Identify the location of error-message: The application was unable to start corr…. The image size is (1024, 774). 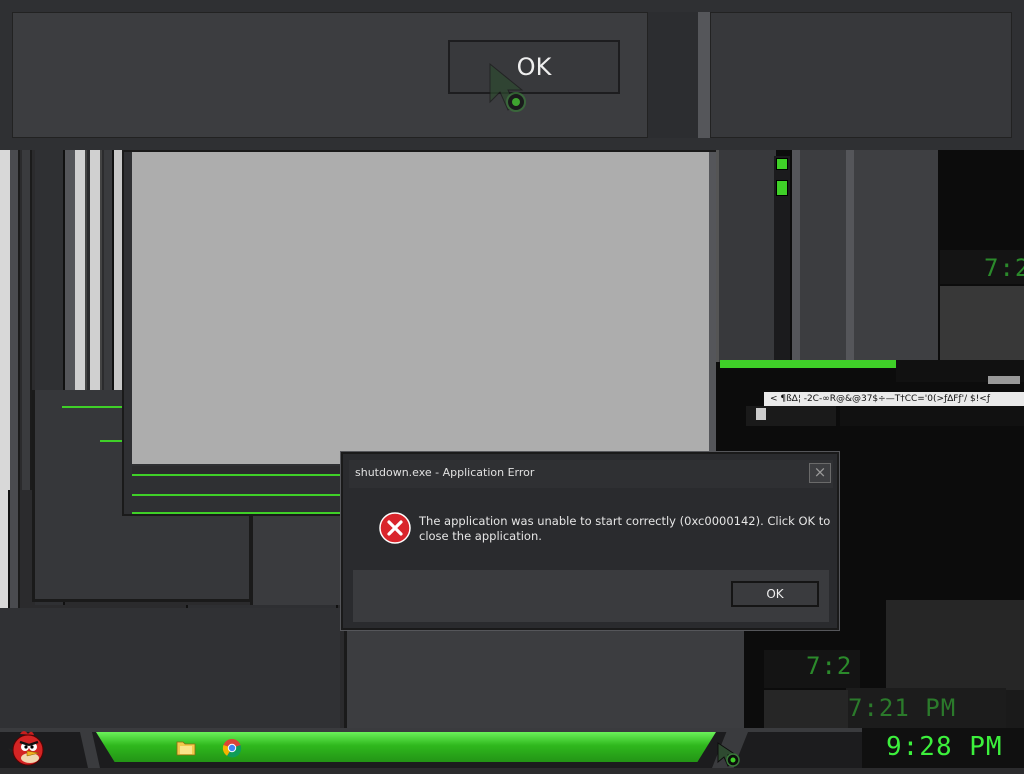
(625, 529).